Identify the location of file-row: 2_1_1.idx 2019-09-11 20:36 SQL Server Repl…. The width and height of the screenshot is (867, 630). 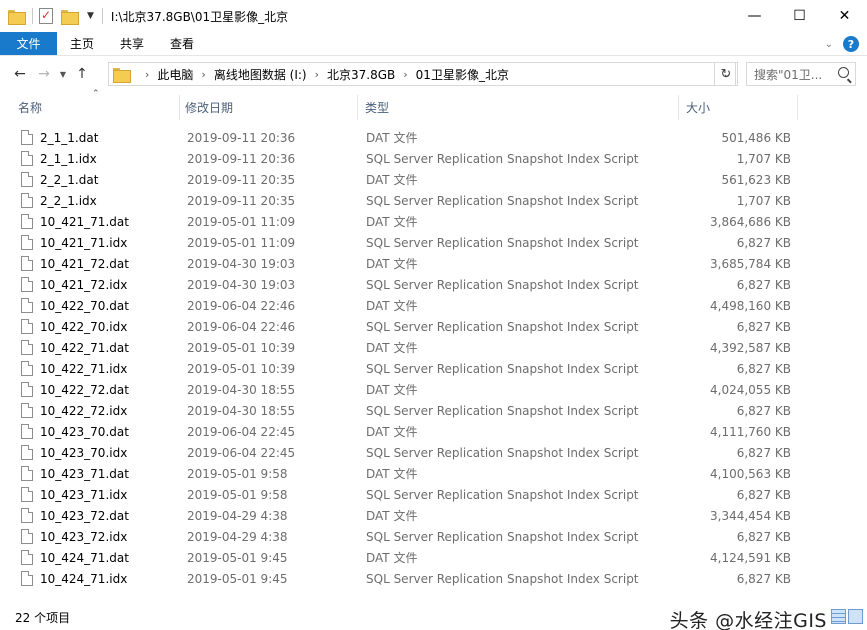
(407, 158).